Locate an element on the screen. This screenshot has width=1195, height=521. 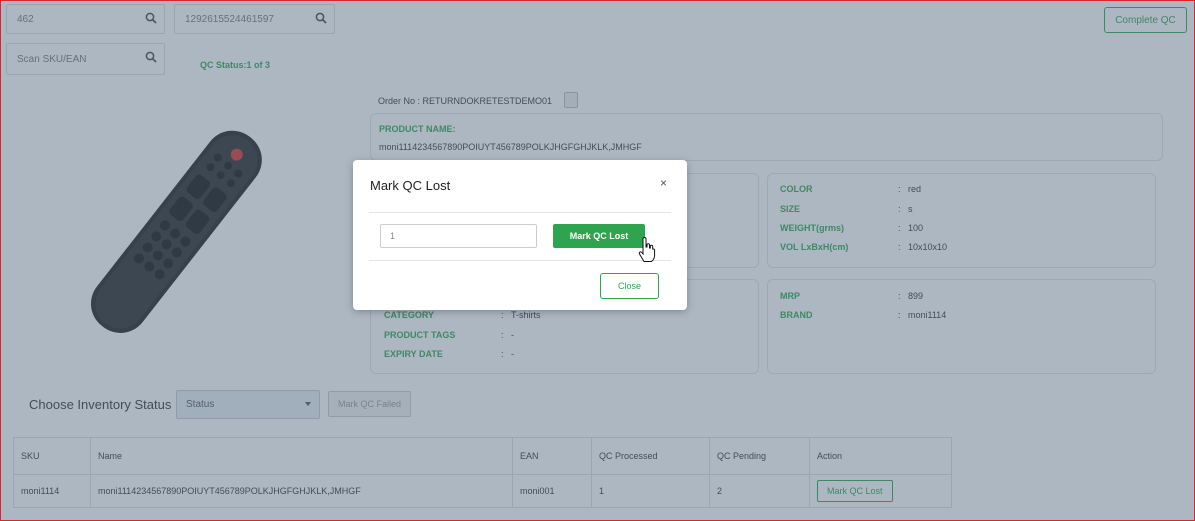
close-icon: × is located at coordinates (663, 183).